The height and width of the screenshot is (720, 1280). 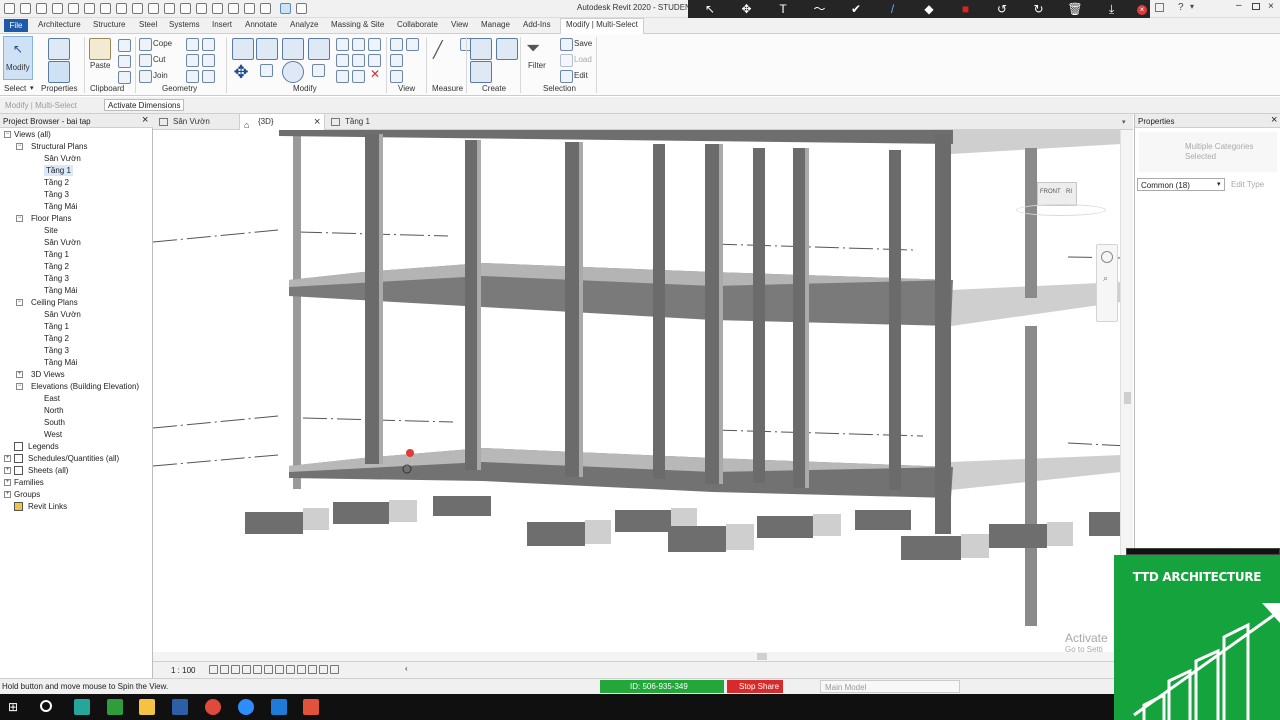 What do you see at coordinates (279, 707) in the screenshot?
I see `edge-icon` at bounding box center [279, 707].